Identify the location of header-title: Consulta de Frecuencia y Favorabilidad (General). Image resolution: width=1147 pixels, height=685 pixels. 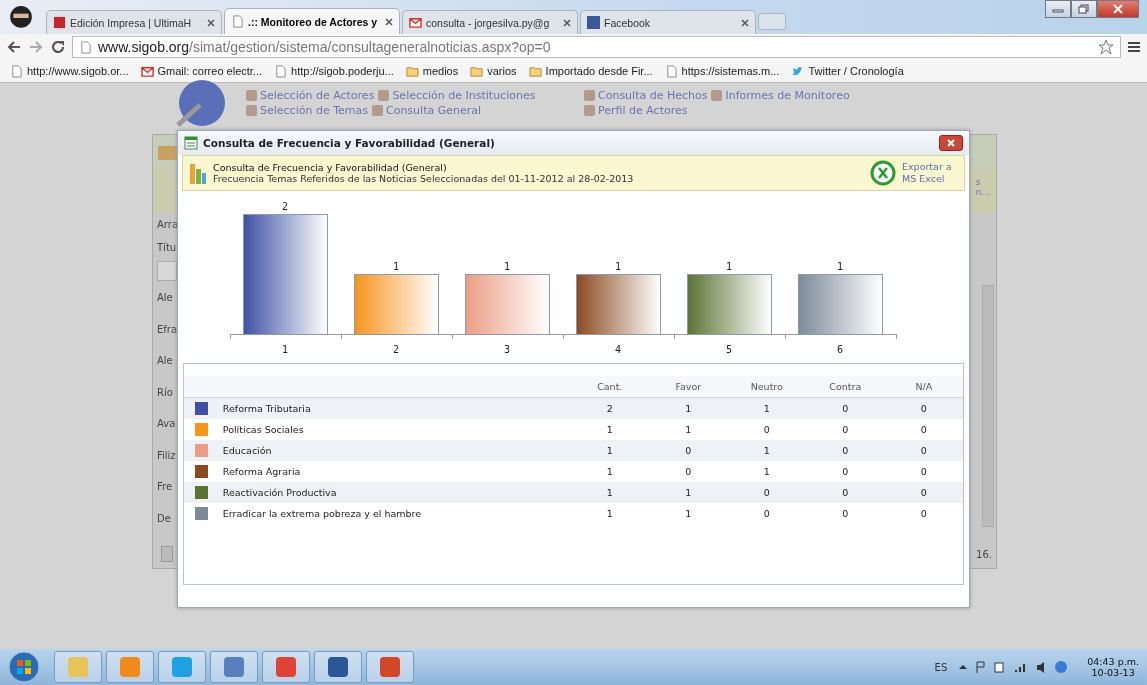
(330, 167).